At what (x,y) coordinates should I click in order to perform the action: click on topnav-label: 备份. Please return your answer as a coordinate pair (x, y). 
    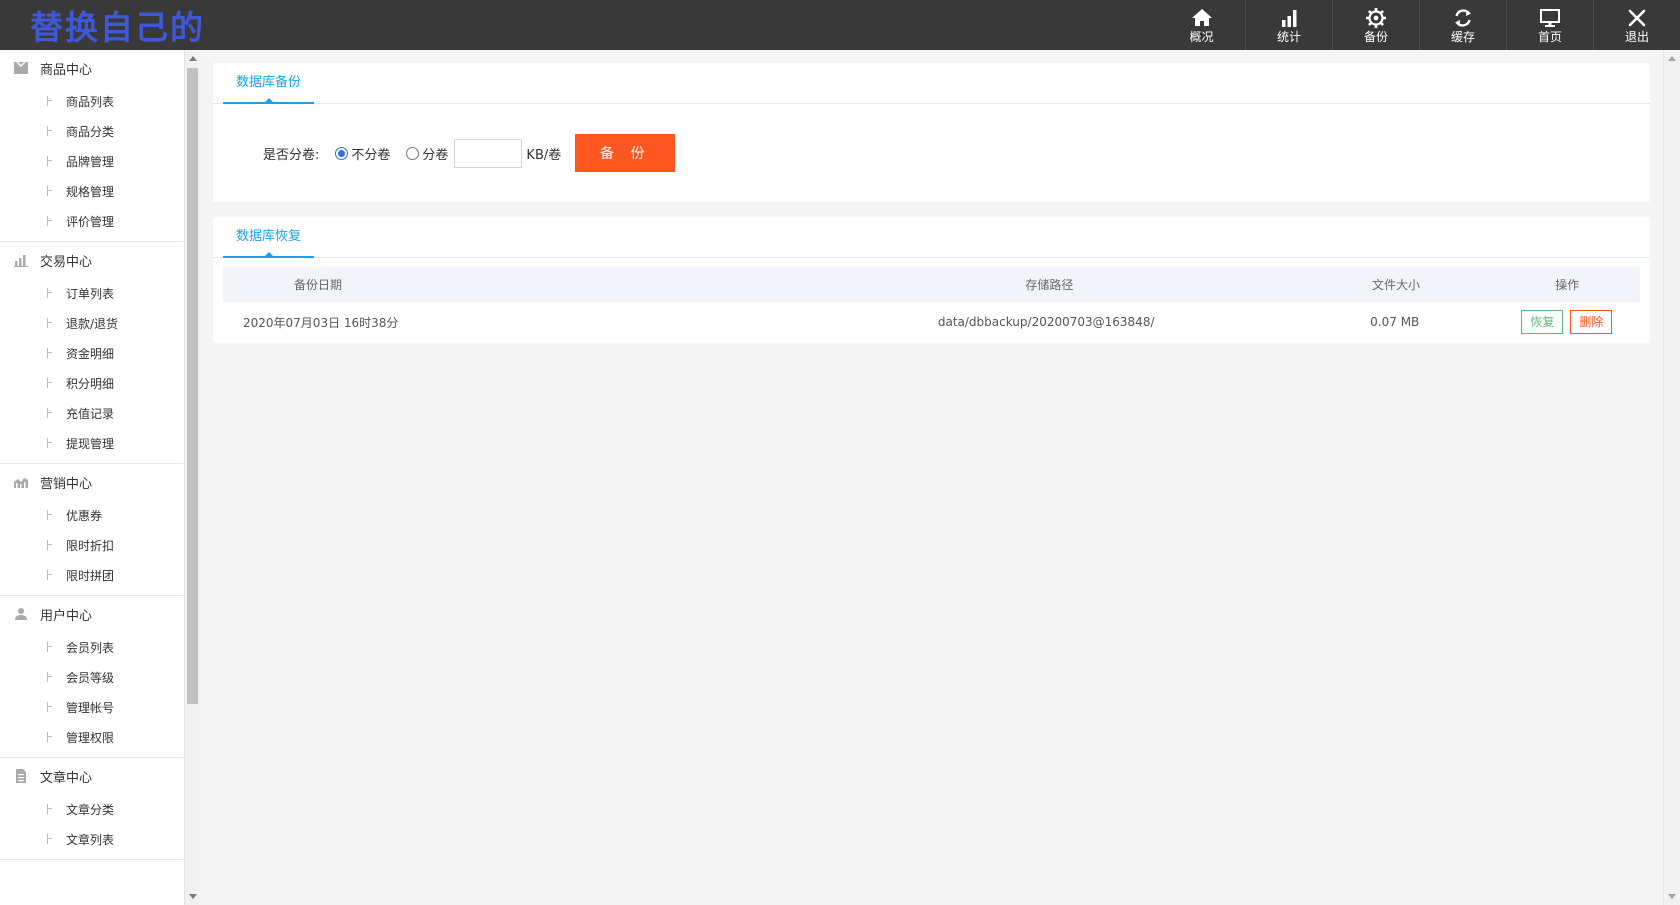
    Looking at the image, I should click on (1375, 36).